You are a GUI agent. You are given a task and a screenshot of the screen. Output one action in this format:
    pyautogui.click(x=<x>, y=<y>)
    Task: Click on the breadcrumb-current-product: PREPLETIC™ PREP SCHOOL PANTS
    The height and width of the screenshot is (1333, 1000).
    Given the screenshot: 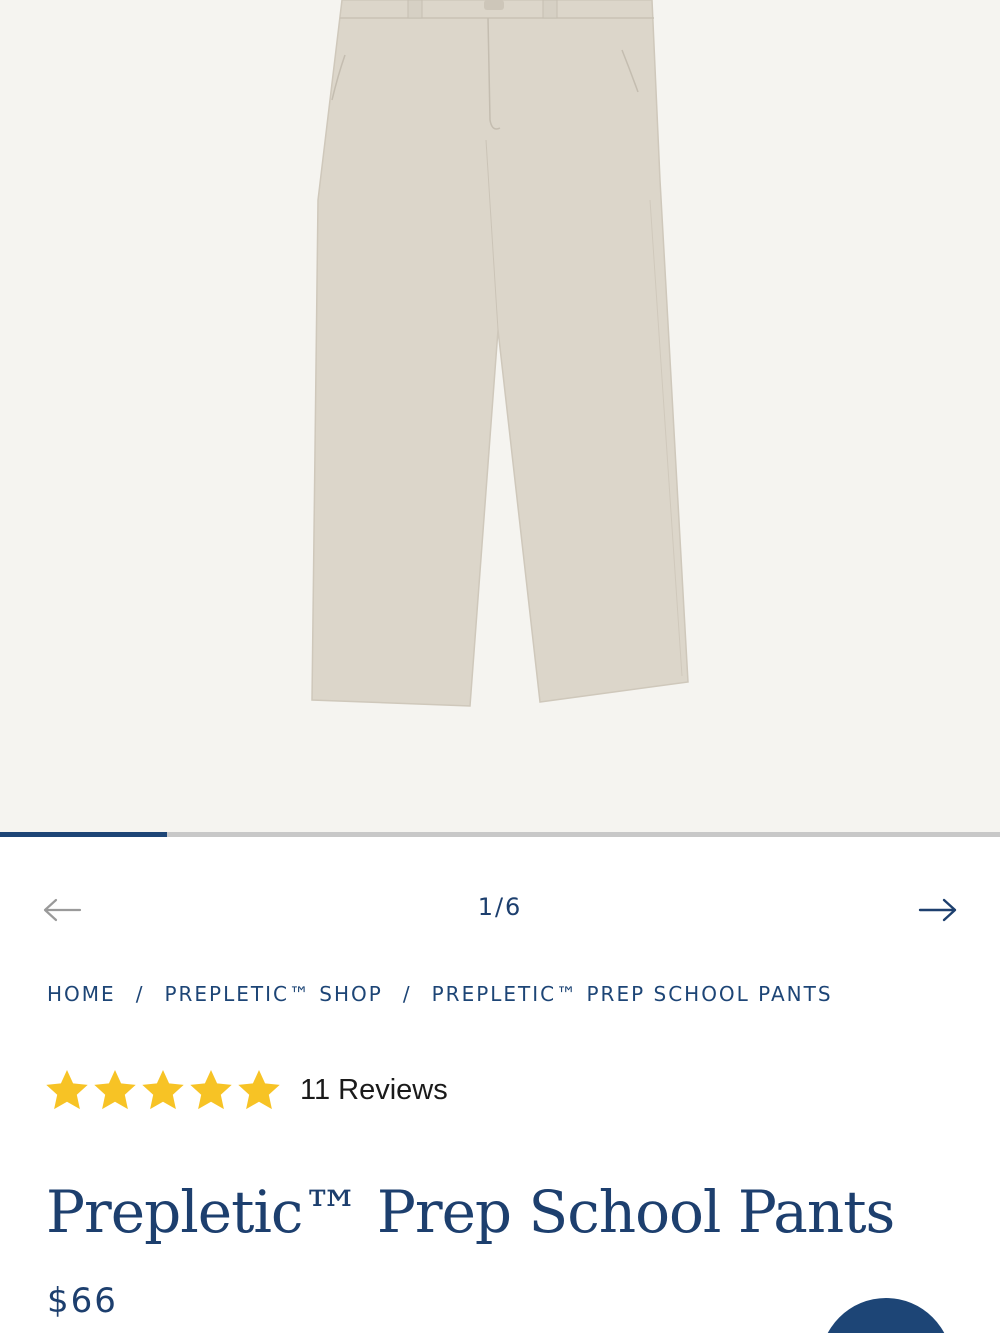 What is the action you would take?
    pyautogui.click(x=632, y=994)
    